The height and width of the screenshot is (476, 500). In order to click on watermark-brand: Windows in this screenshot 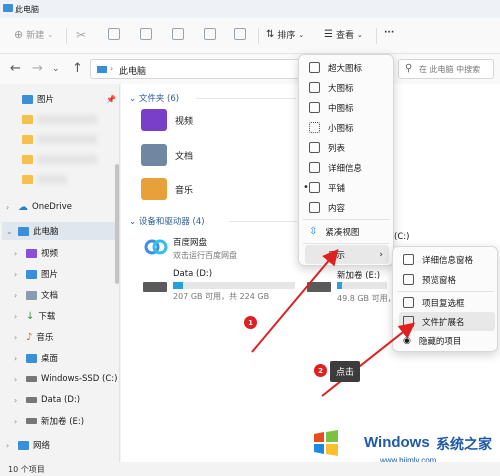, I will do `click(397, 442)`.